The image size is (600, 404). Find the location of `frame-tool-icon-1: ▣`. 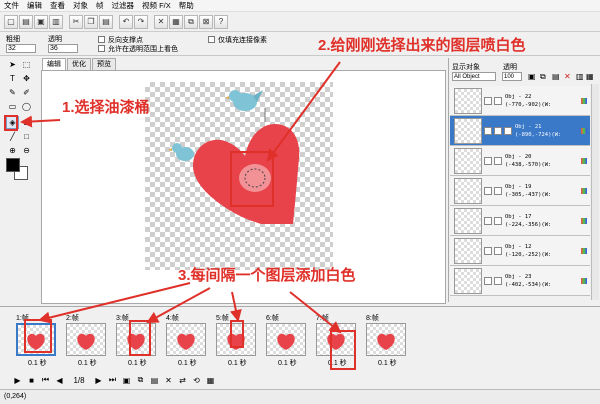

frame-tool-icon-1: ▣ is located at coordinates (126, 380).